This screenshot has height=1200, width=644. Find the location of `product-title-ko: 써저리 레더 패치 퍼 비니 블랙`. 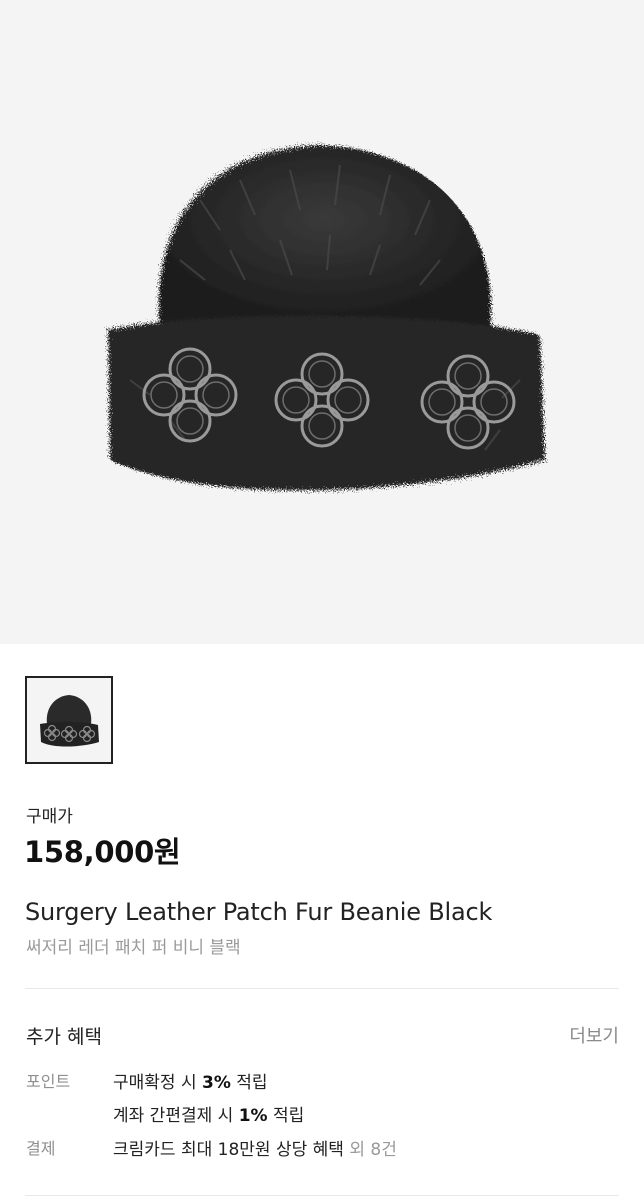

product-title-ko: 써저리 레더 패치 퍼 비니 블랙 is located at coordinates (133, 948).